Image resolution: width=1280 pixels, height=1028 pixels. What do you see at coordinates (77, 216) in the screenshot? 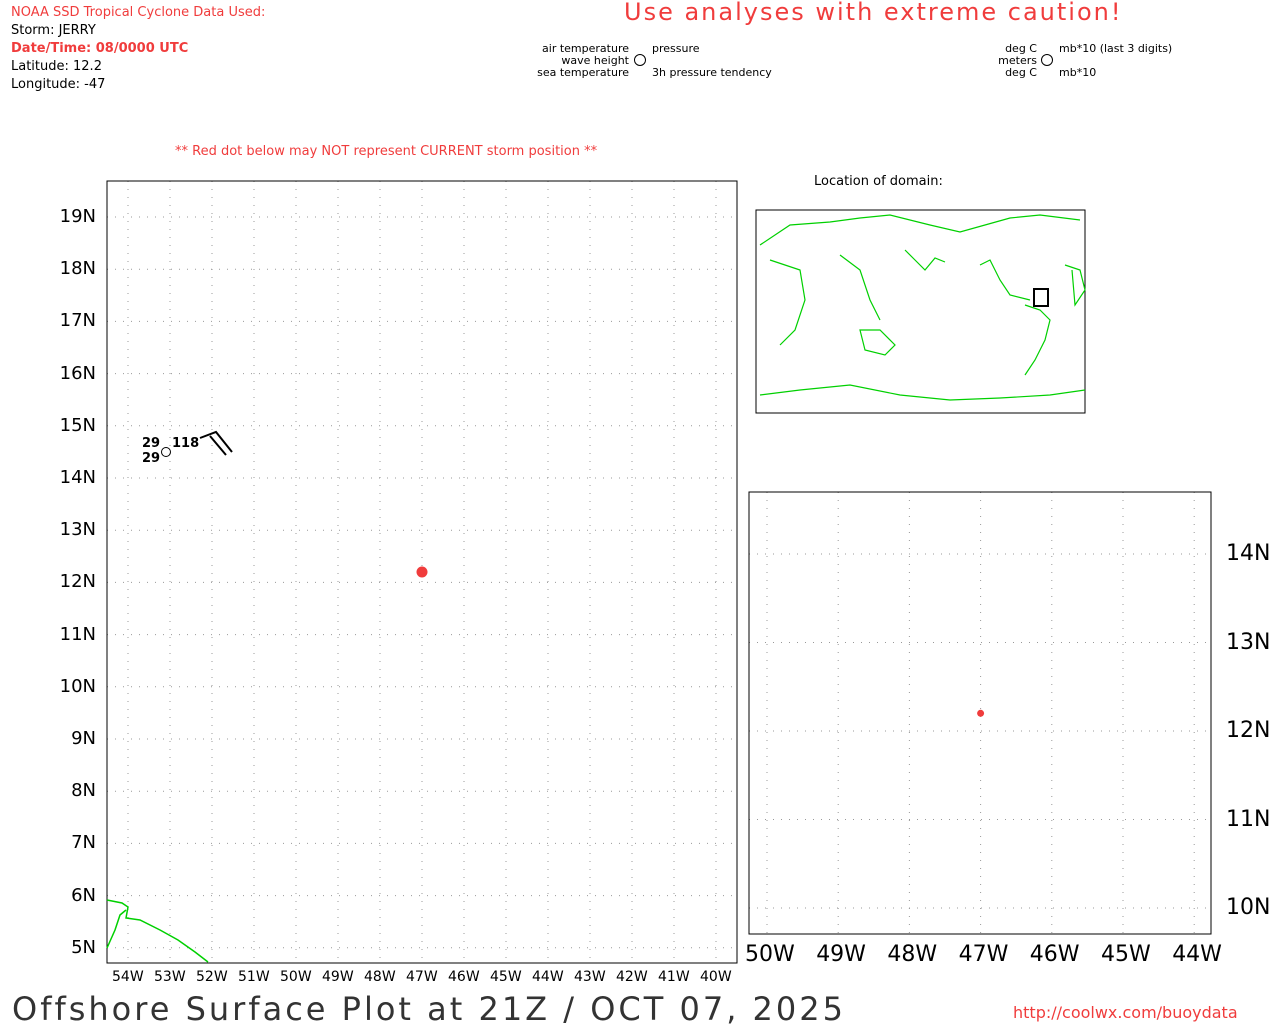
I see `lat-label: 19N` at bounding box center [77, 216].